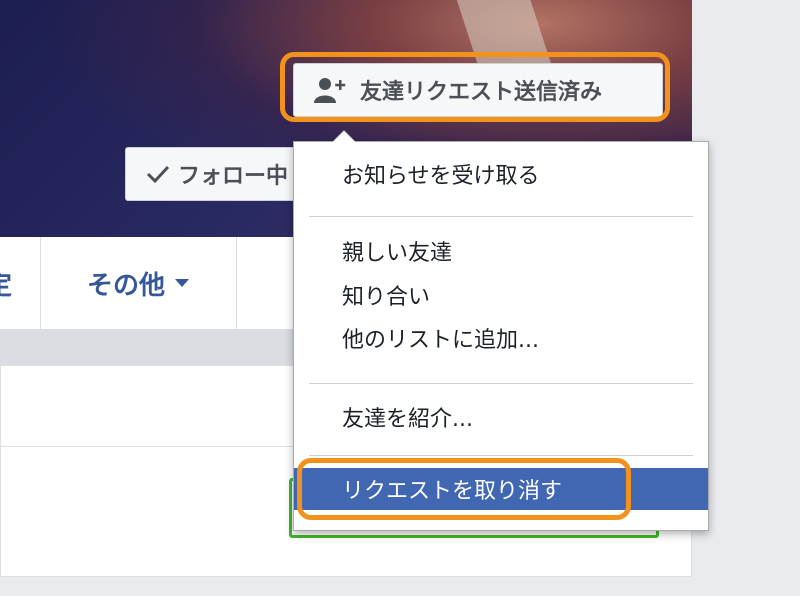 This screenshot has width=800, height=596. Describe the element at coordinates (481, 92) in the screenshot. I see `friend-request-sent-label: 友達リクエスト送信済み` at that location.